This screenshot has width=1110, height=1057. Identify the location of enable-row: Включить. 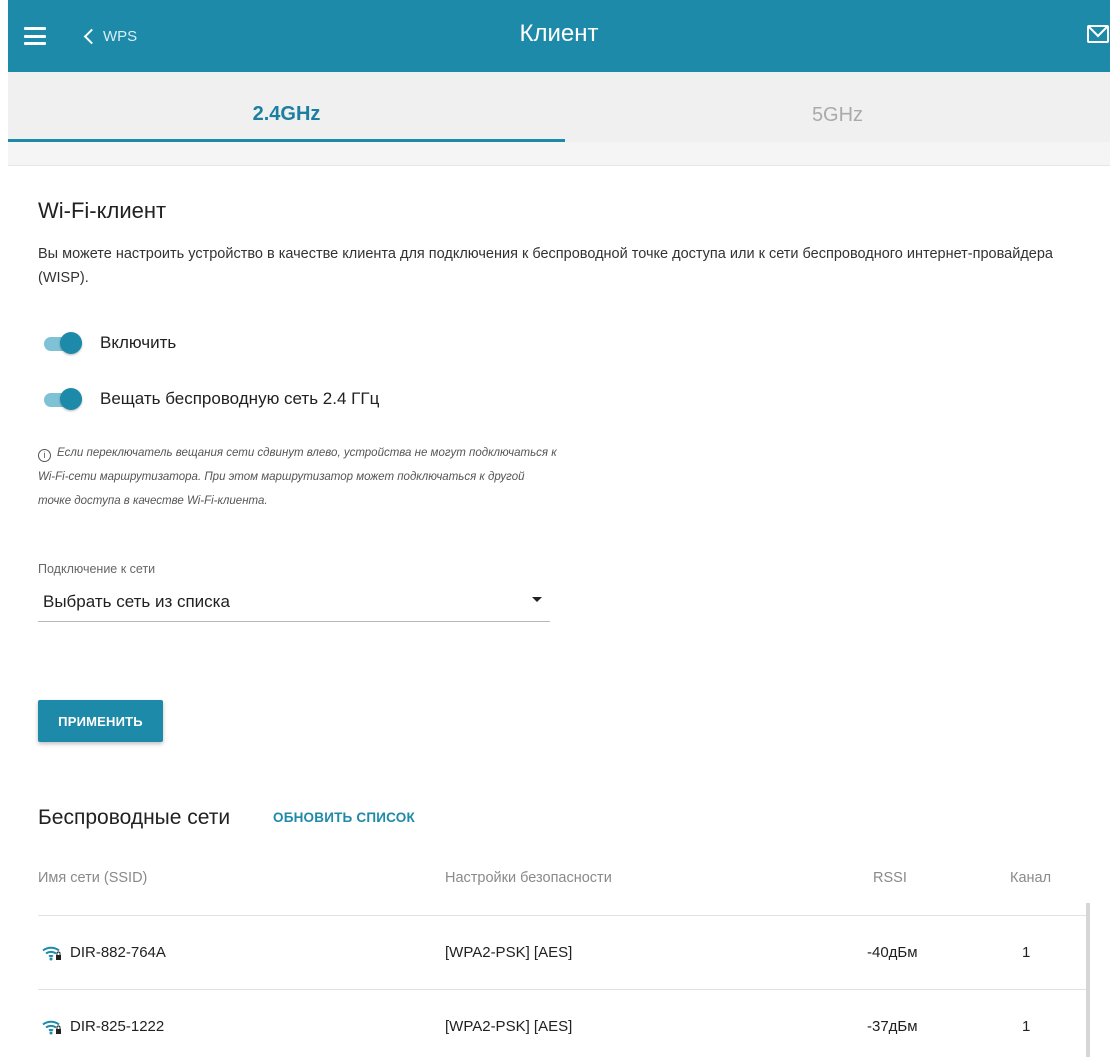
(109, 343).